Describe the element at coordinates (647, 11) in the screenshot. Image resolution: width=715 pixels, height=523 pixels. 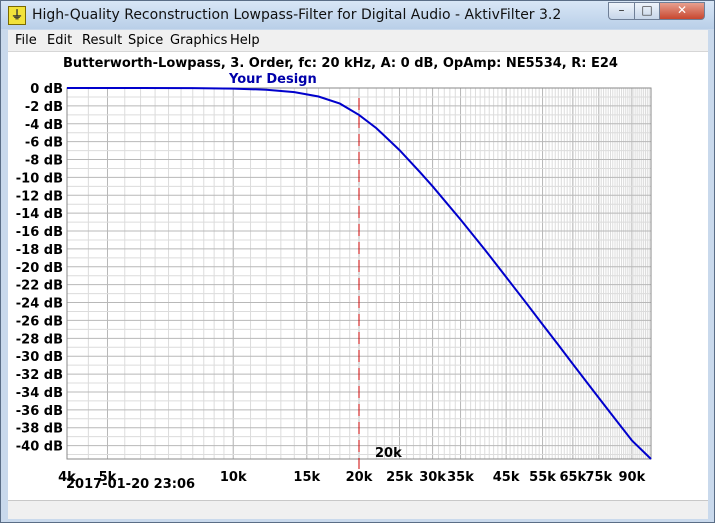
I see `maximize-button: □` at that location.